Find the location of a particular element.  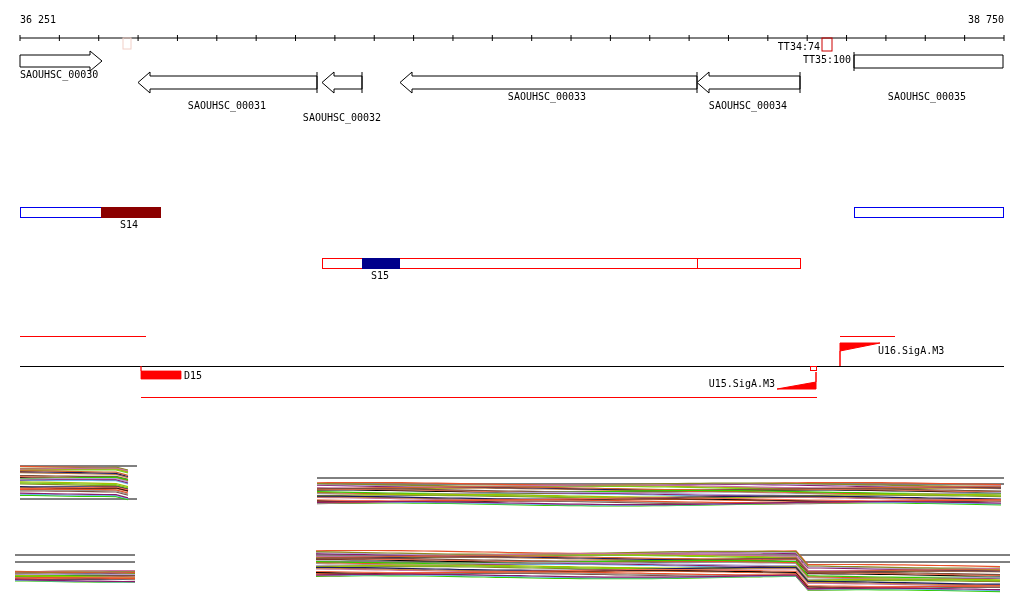

terminator-label: TT34:74 is located at coordinates (798, 46).